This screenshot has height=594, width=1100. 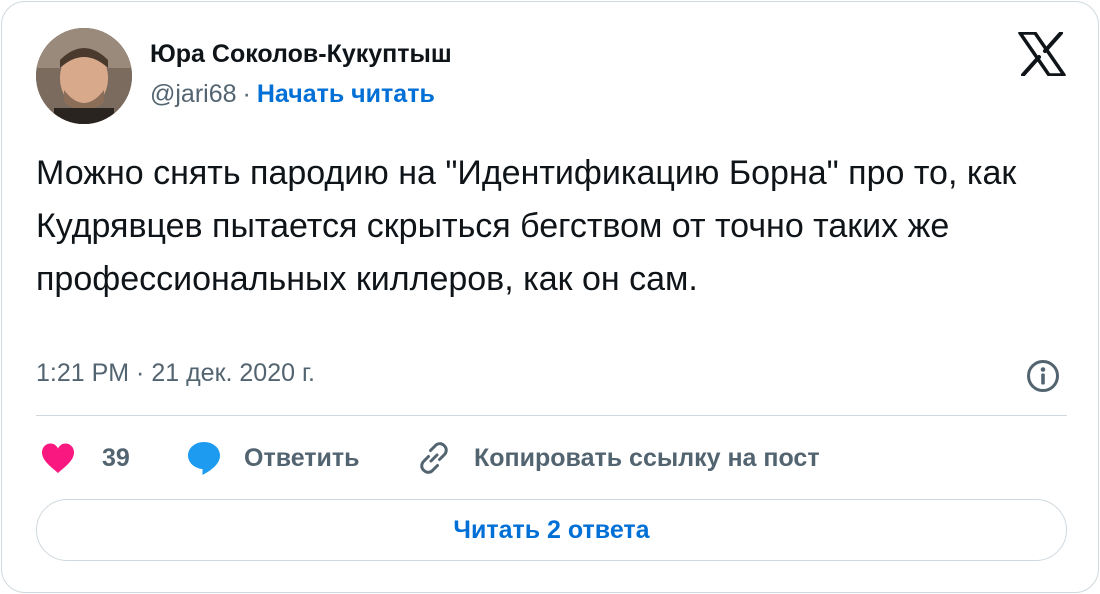 I want to click on copy-link-button: Копировать ссылку на пост, so click(x=618, y=458).